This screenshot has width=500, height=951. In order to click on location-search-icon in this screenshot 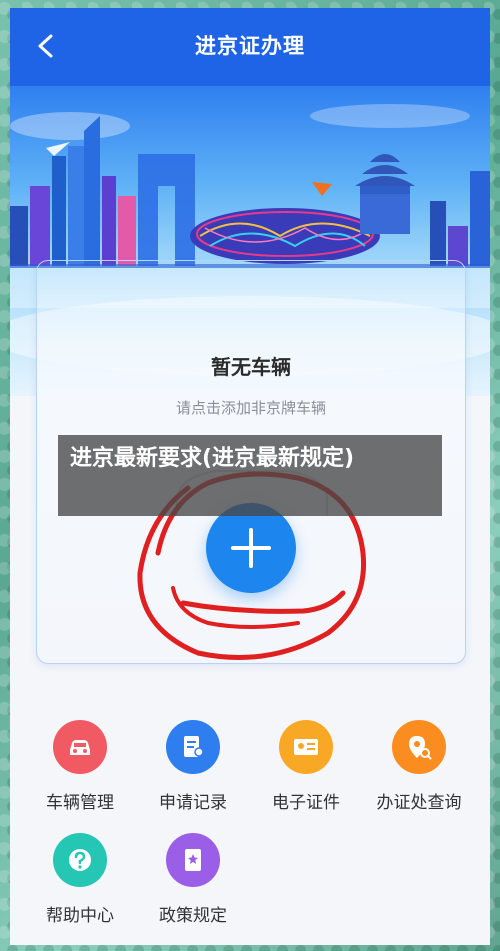, I will do `click(420, 748)`.